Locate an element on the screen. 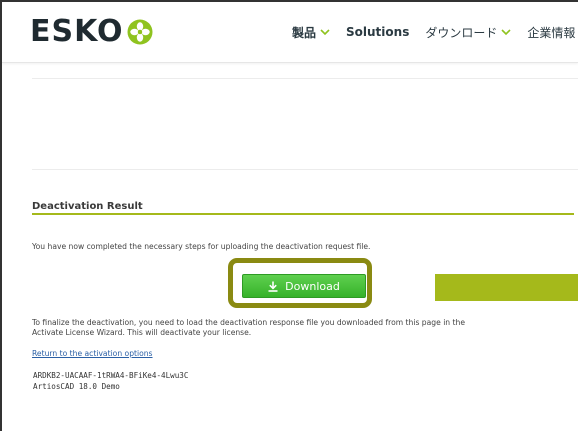 Image resolution: width=578 pixels, height=431 pixels. download-button: Download is located at coordinates (304, 286).